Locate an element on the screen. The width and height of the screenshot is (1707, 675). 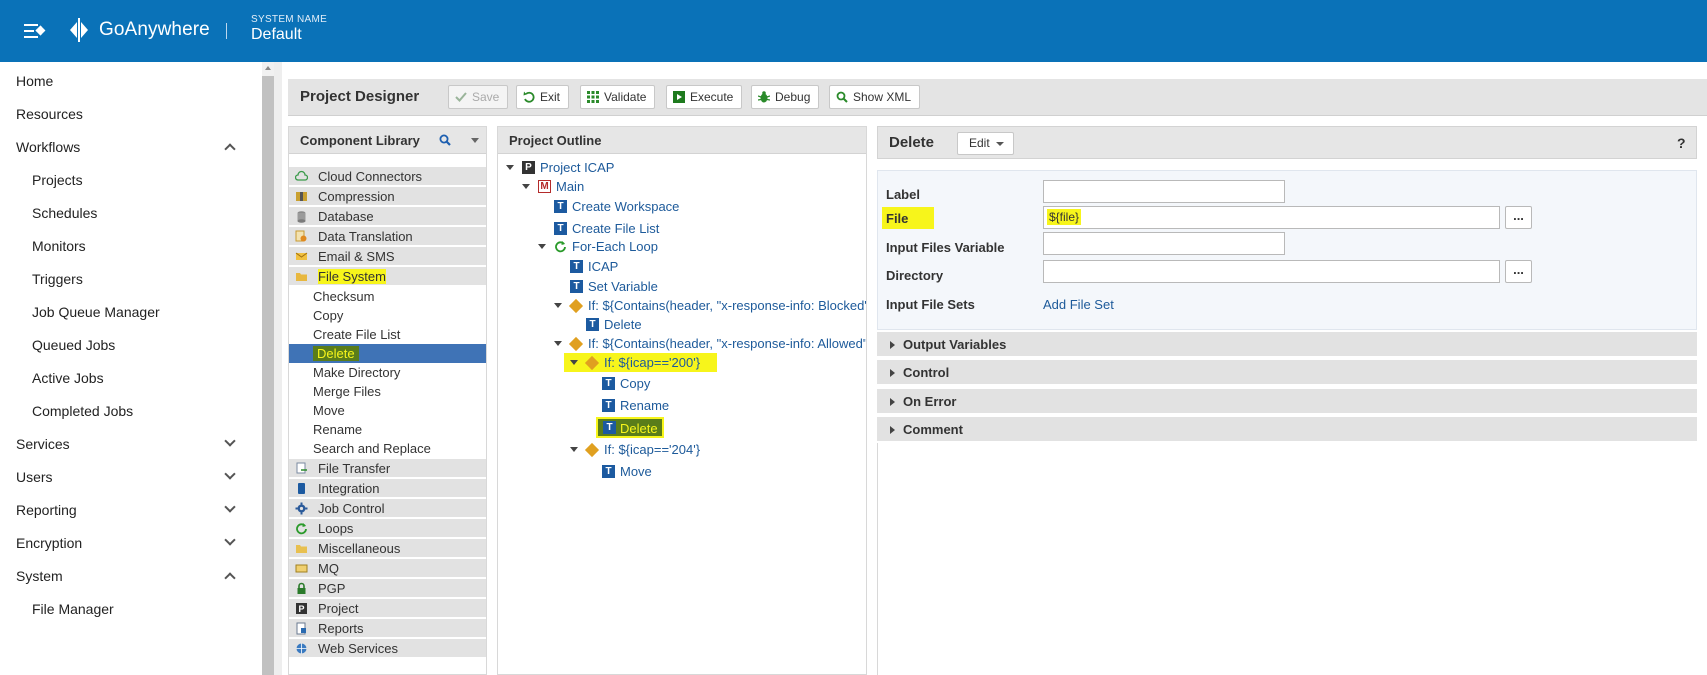
component-rename: Rename is located at coordinates (387, 429).